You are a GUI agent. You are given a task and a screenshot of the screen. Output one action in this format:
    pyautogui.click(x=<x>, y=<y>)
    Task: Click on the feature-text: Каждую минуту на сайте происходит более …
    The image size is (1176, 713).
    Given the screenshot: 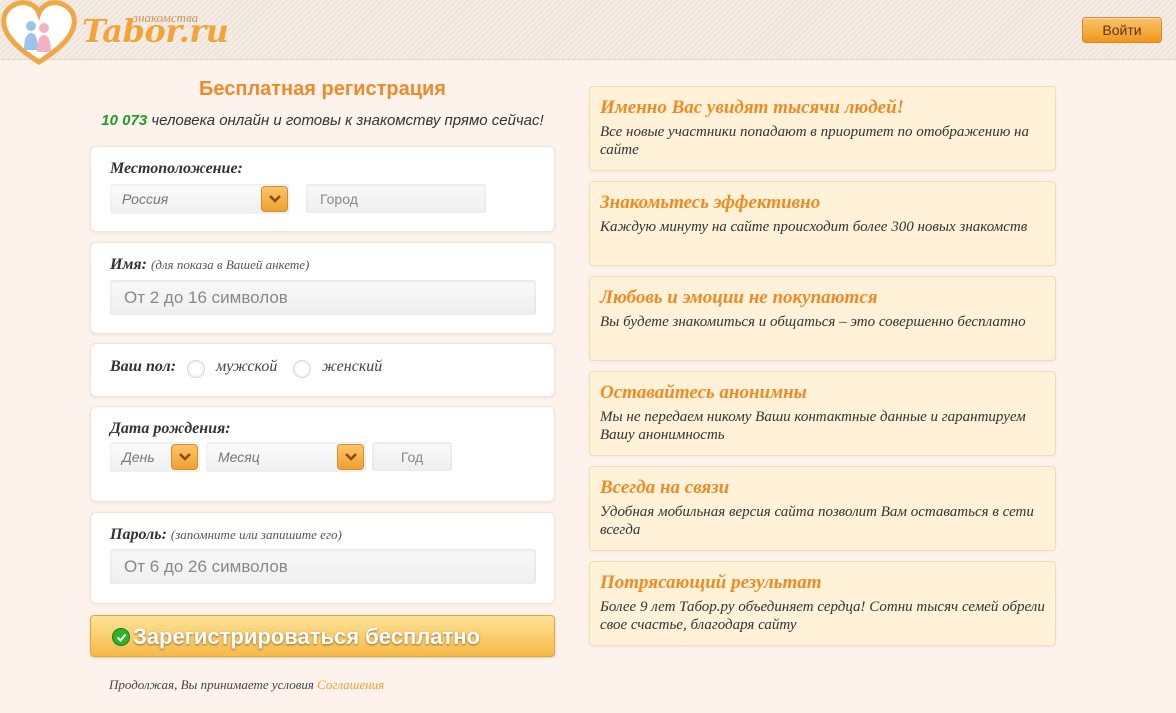 What is the action you would take?
    pyautogui.click(x=814, y=227)
    